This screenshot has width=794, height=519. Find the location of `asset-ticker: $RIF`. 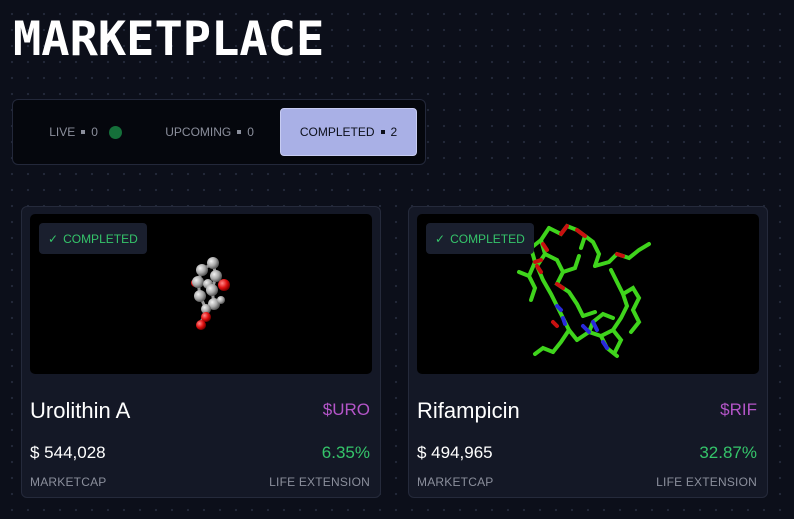

asset-ticker: $RIF is located at coordinates (738, 409).